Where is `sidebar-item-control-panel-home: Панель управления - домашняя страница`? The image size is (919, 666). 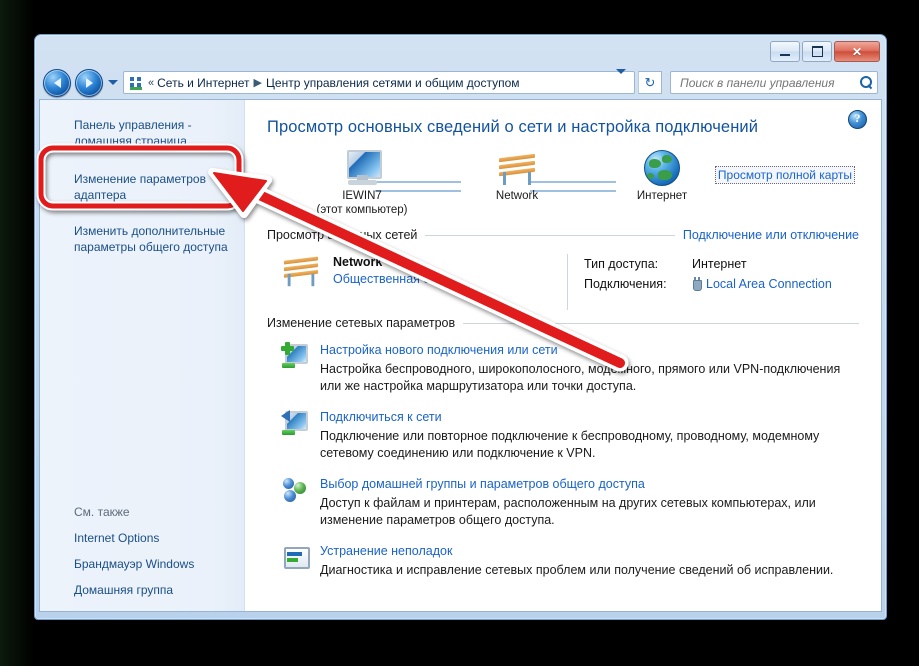 sidebar-item-control-panel-home: Панель управления - домашняя страница is located at coordinates (142, 133).